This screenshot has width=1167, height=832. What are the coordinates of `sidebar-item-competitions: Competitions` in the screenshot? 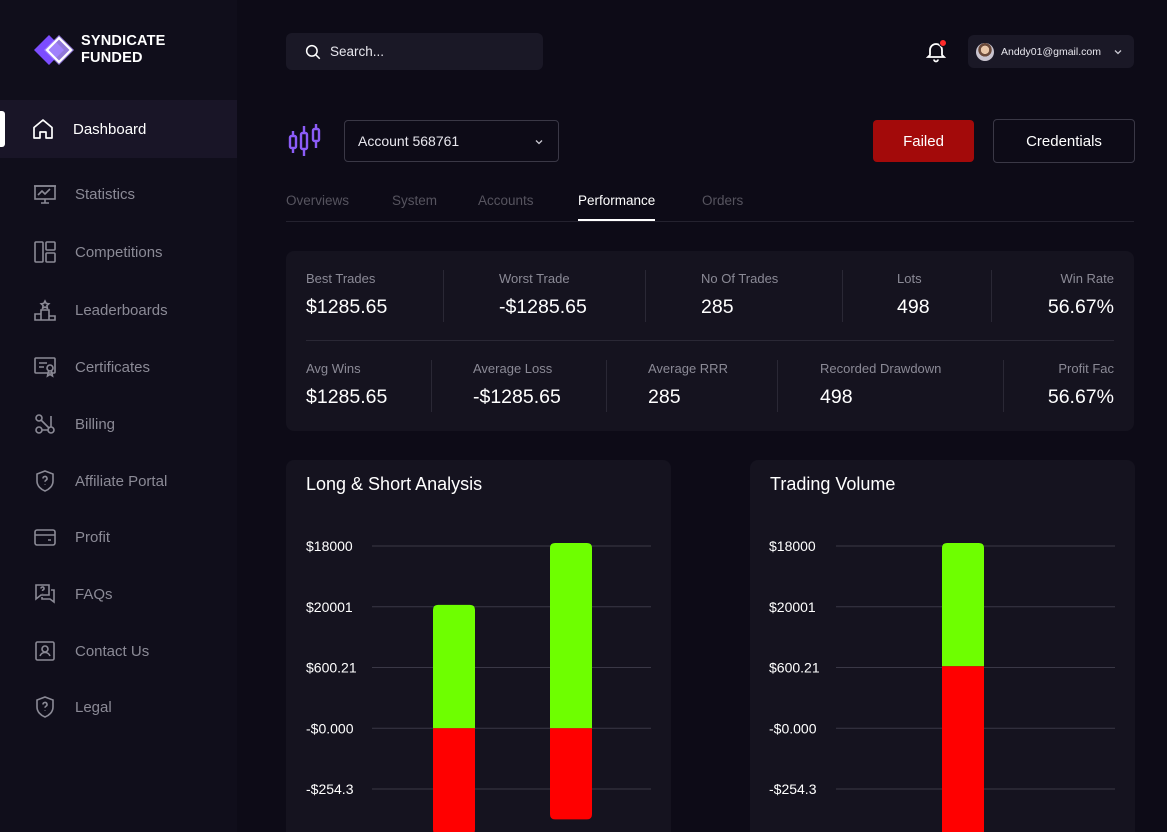 It's located at (118, 252).